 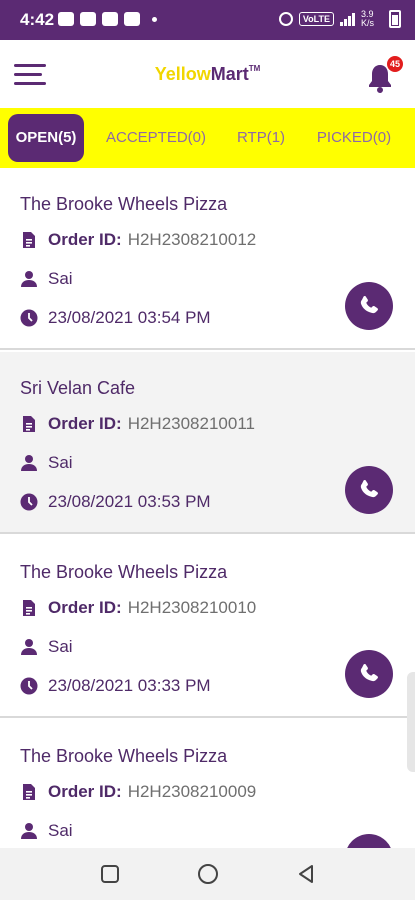 What do you see at coordinates (395, 64) in the screenshot?
I see `notification-count-badge: 45` at bounding box center [395, 64].